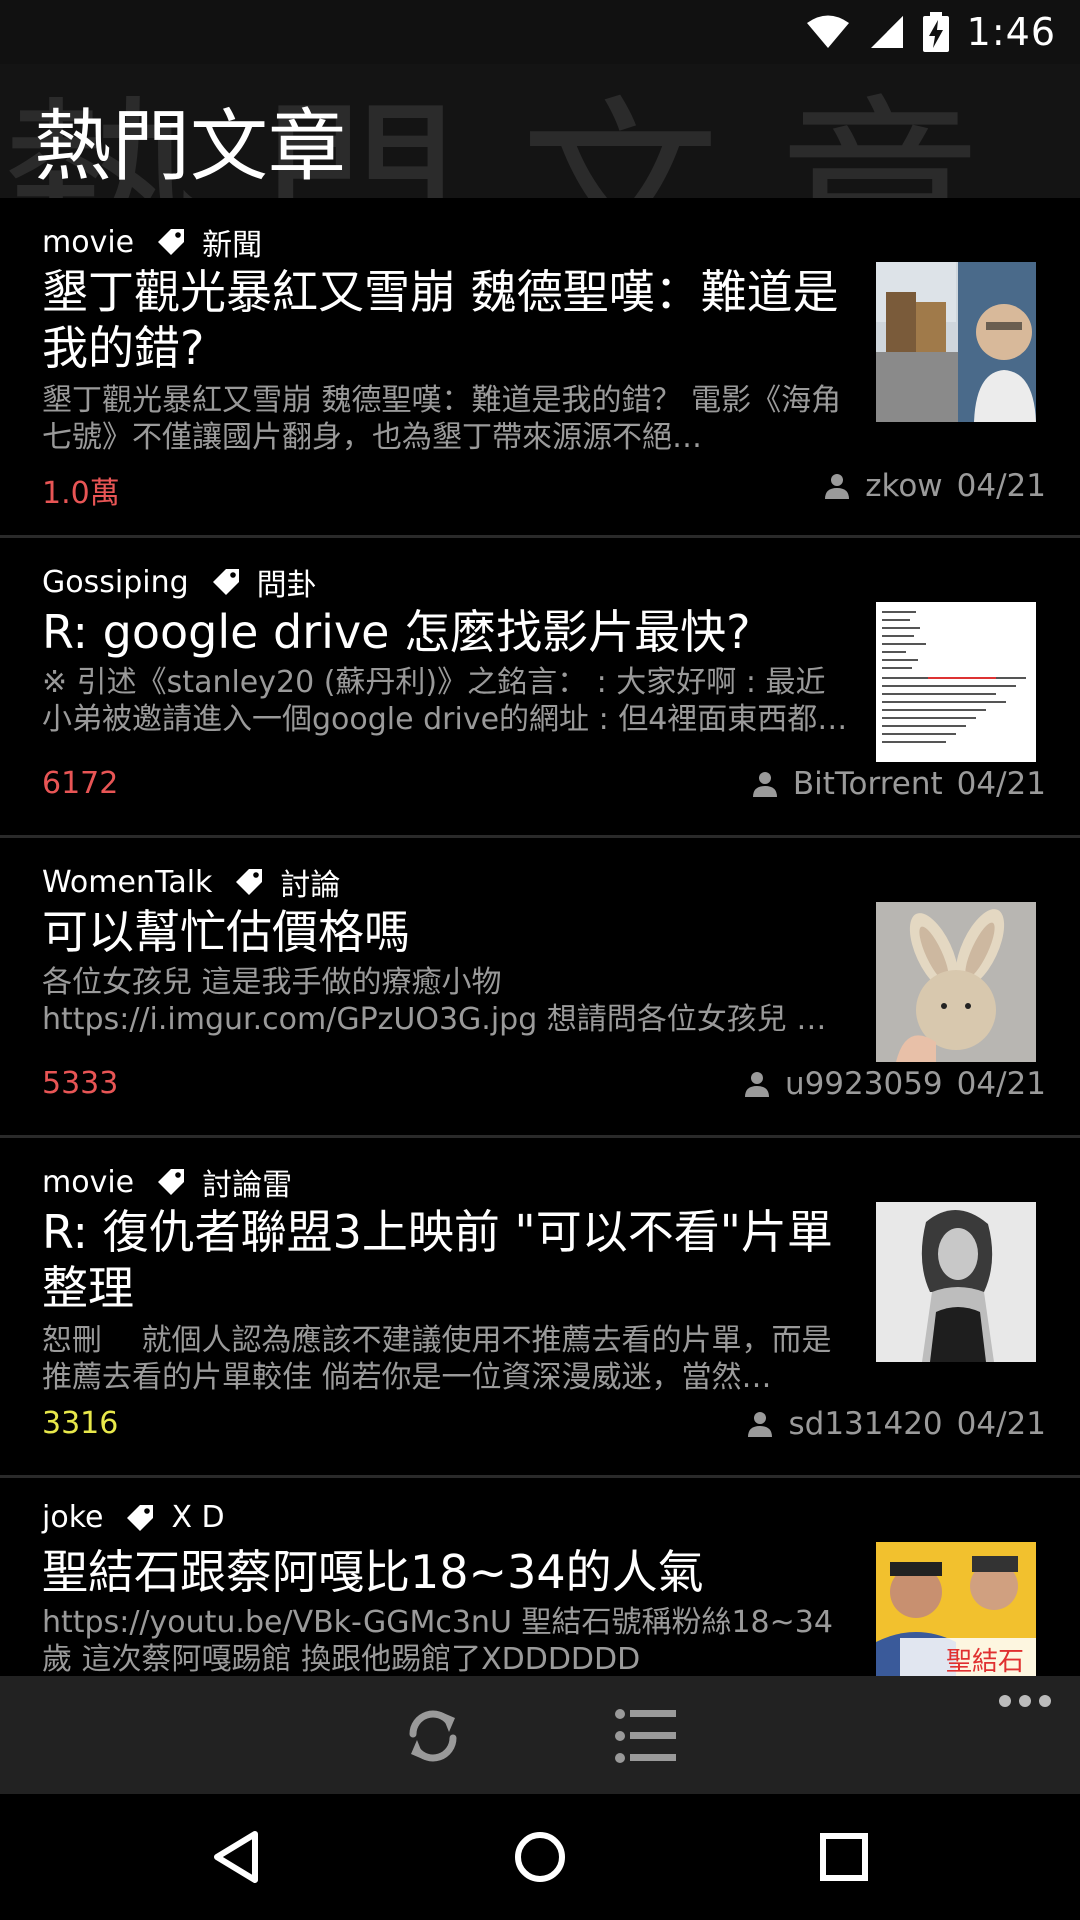  Describe the element at coordinates (73, 1517) in the screenshot. I see `board-name: joke` at that location.